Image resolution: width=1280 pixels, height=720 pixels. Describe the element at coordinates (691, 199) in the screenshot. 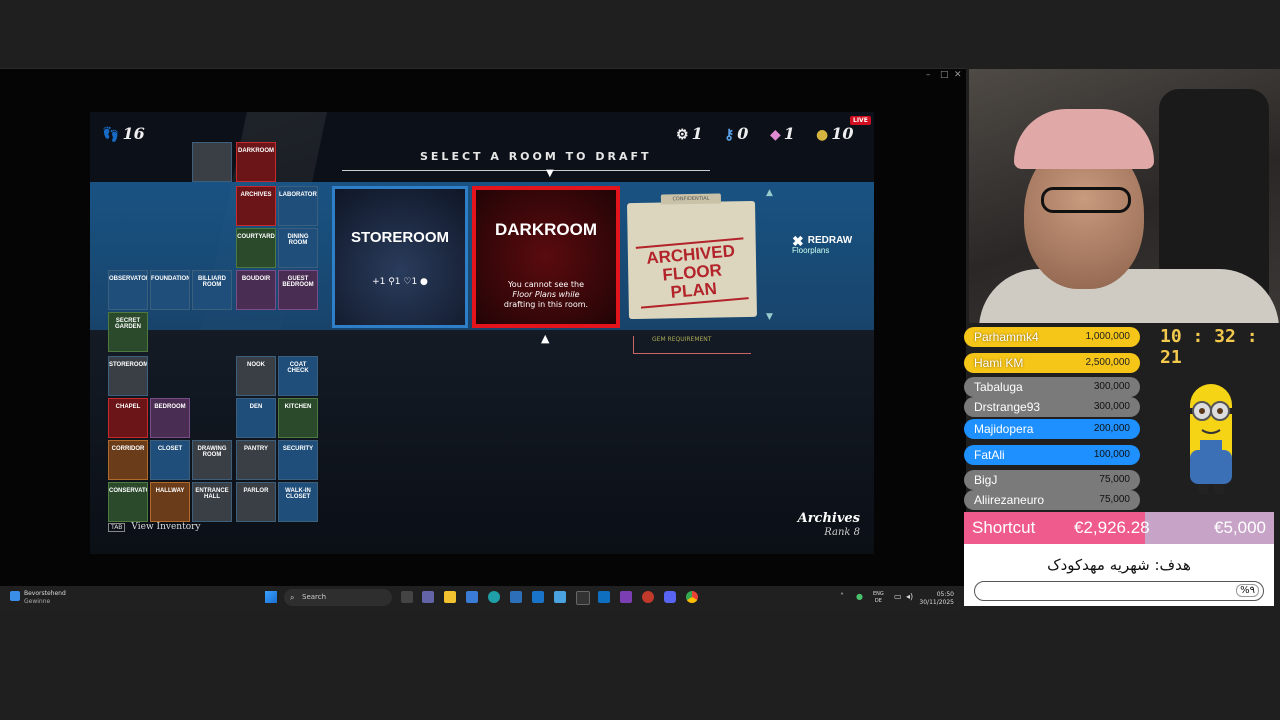

I see `confidential-tab: CONFIDENTIAL` at that location.